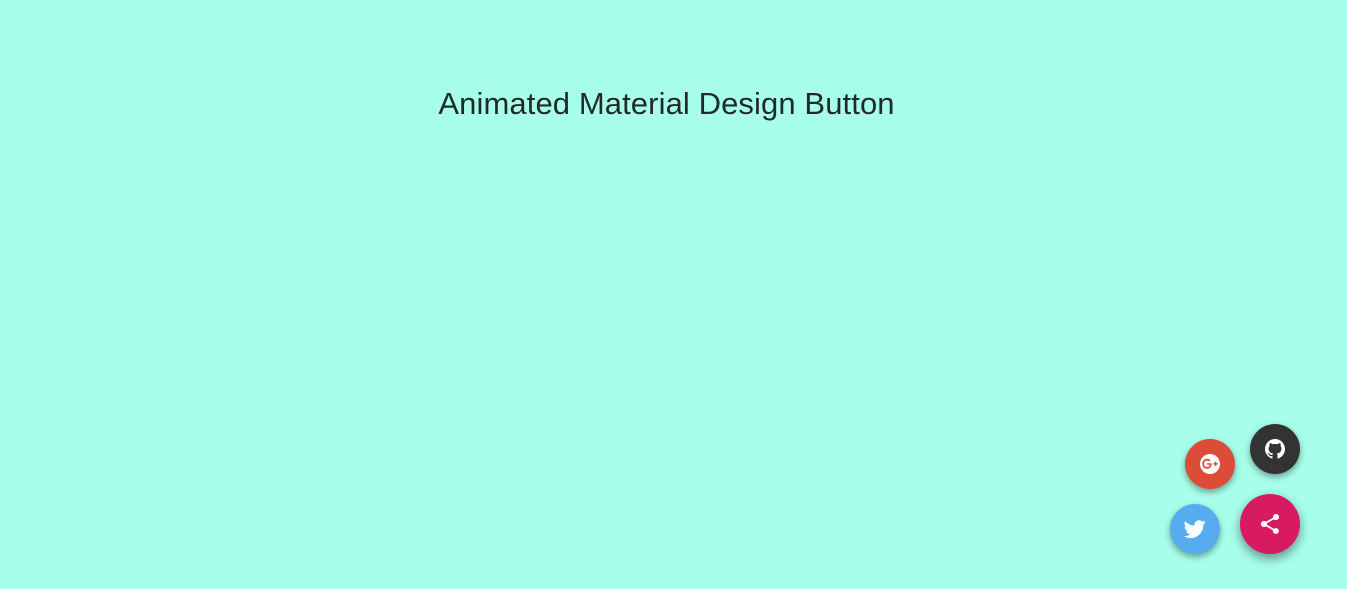  I want to click on google-plus-icon, so click(1210, 464).